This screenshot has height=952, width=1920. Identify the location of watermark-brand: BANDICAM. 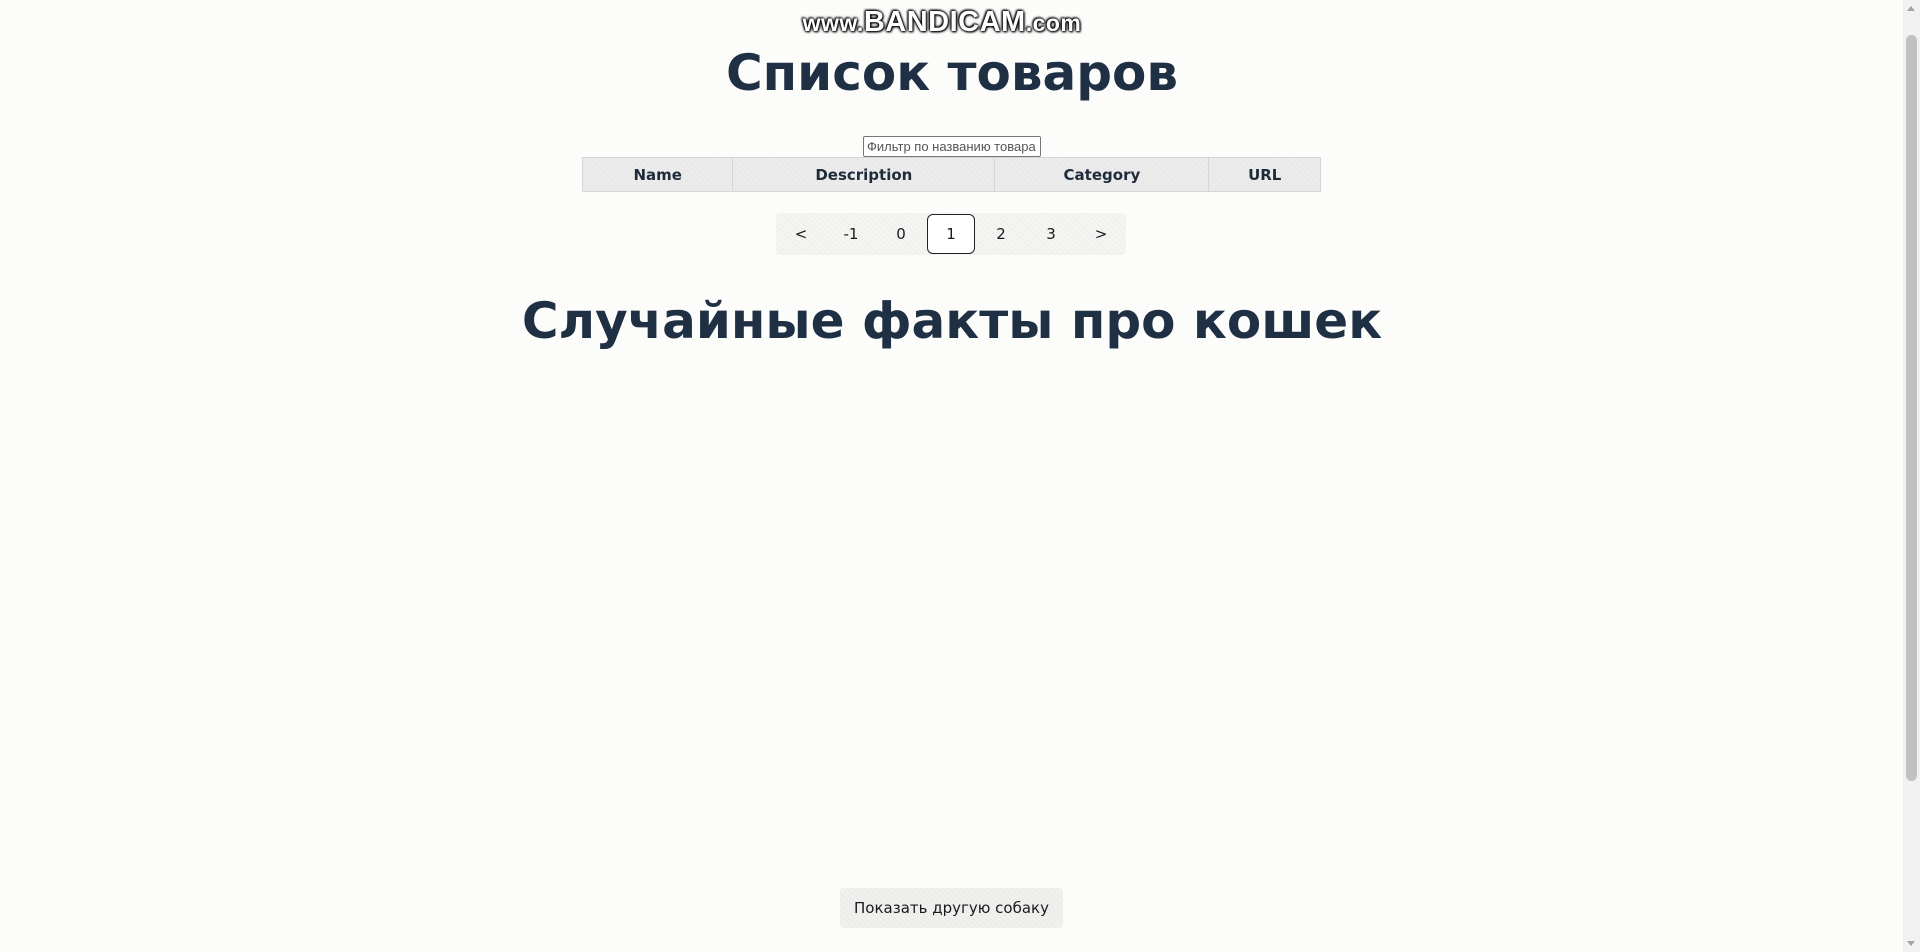
(944, 22).